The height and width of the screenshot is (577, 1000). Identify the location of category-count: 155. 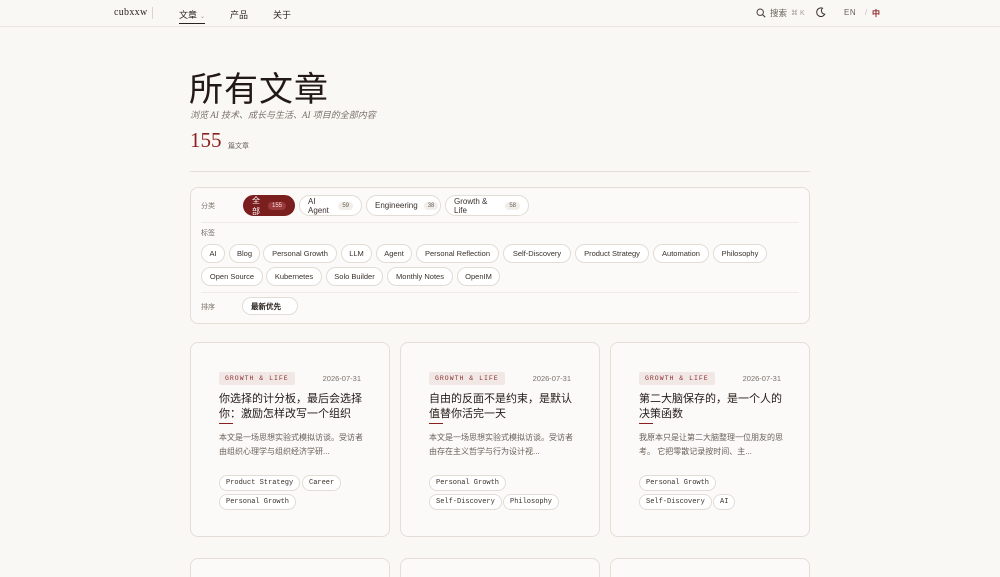
(276, 205).